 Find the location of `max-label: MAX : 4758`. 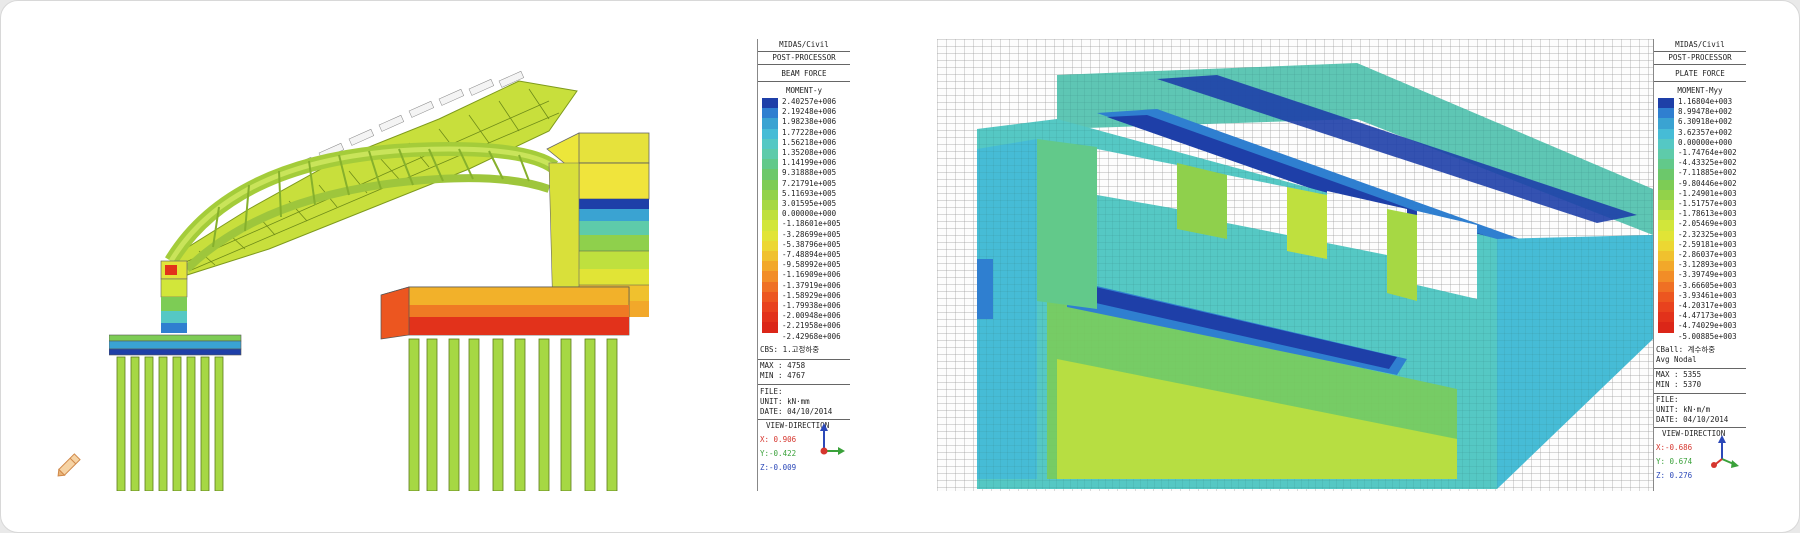

max-label: MAX : 4758 is located at coordinates (783, 365).